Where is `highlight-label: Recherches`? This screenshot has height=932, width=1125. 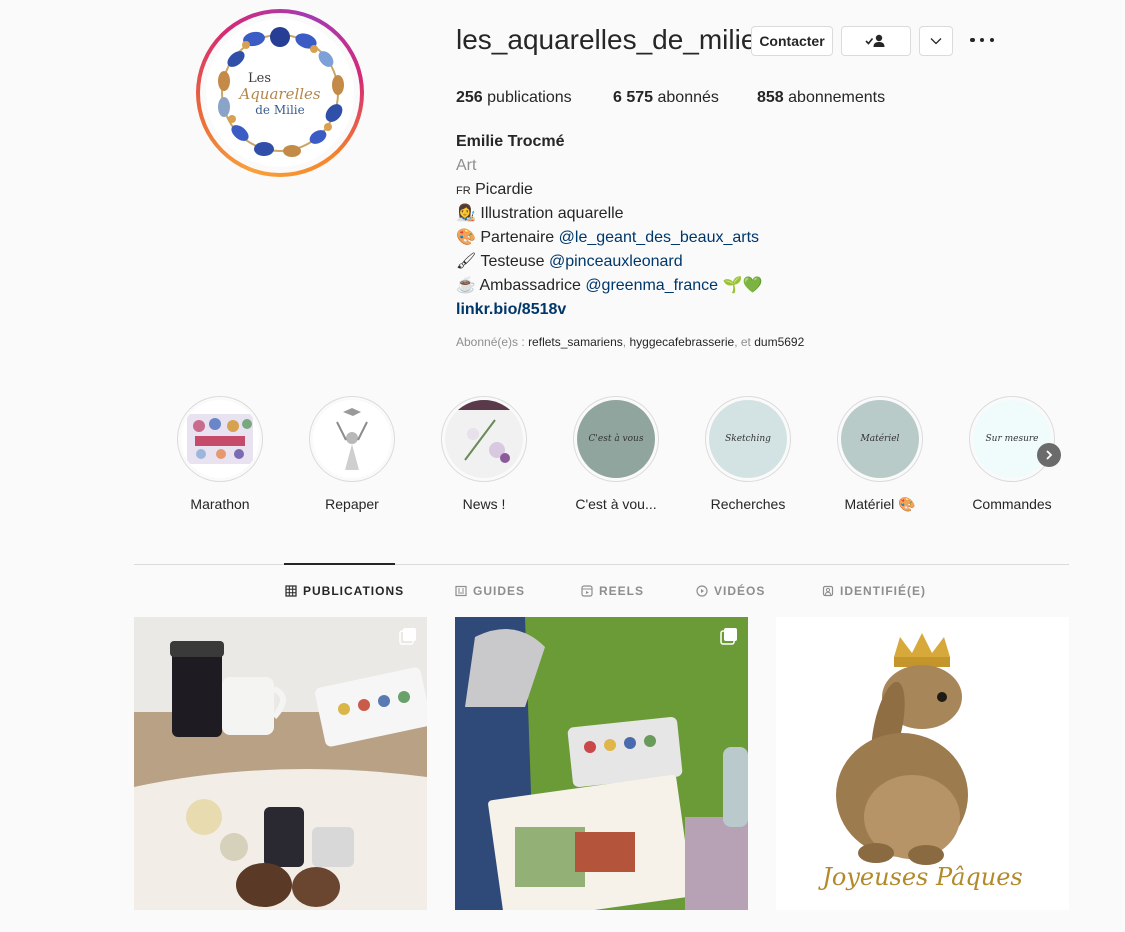
highlight-label: Recherches is located at coordinates (748, 504).